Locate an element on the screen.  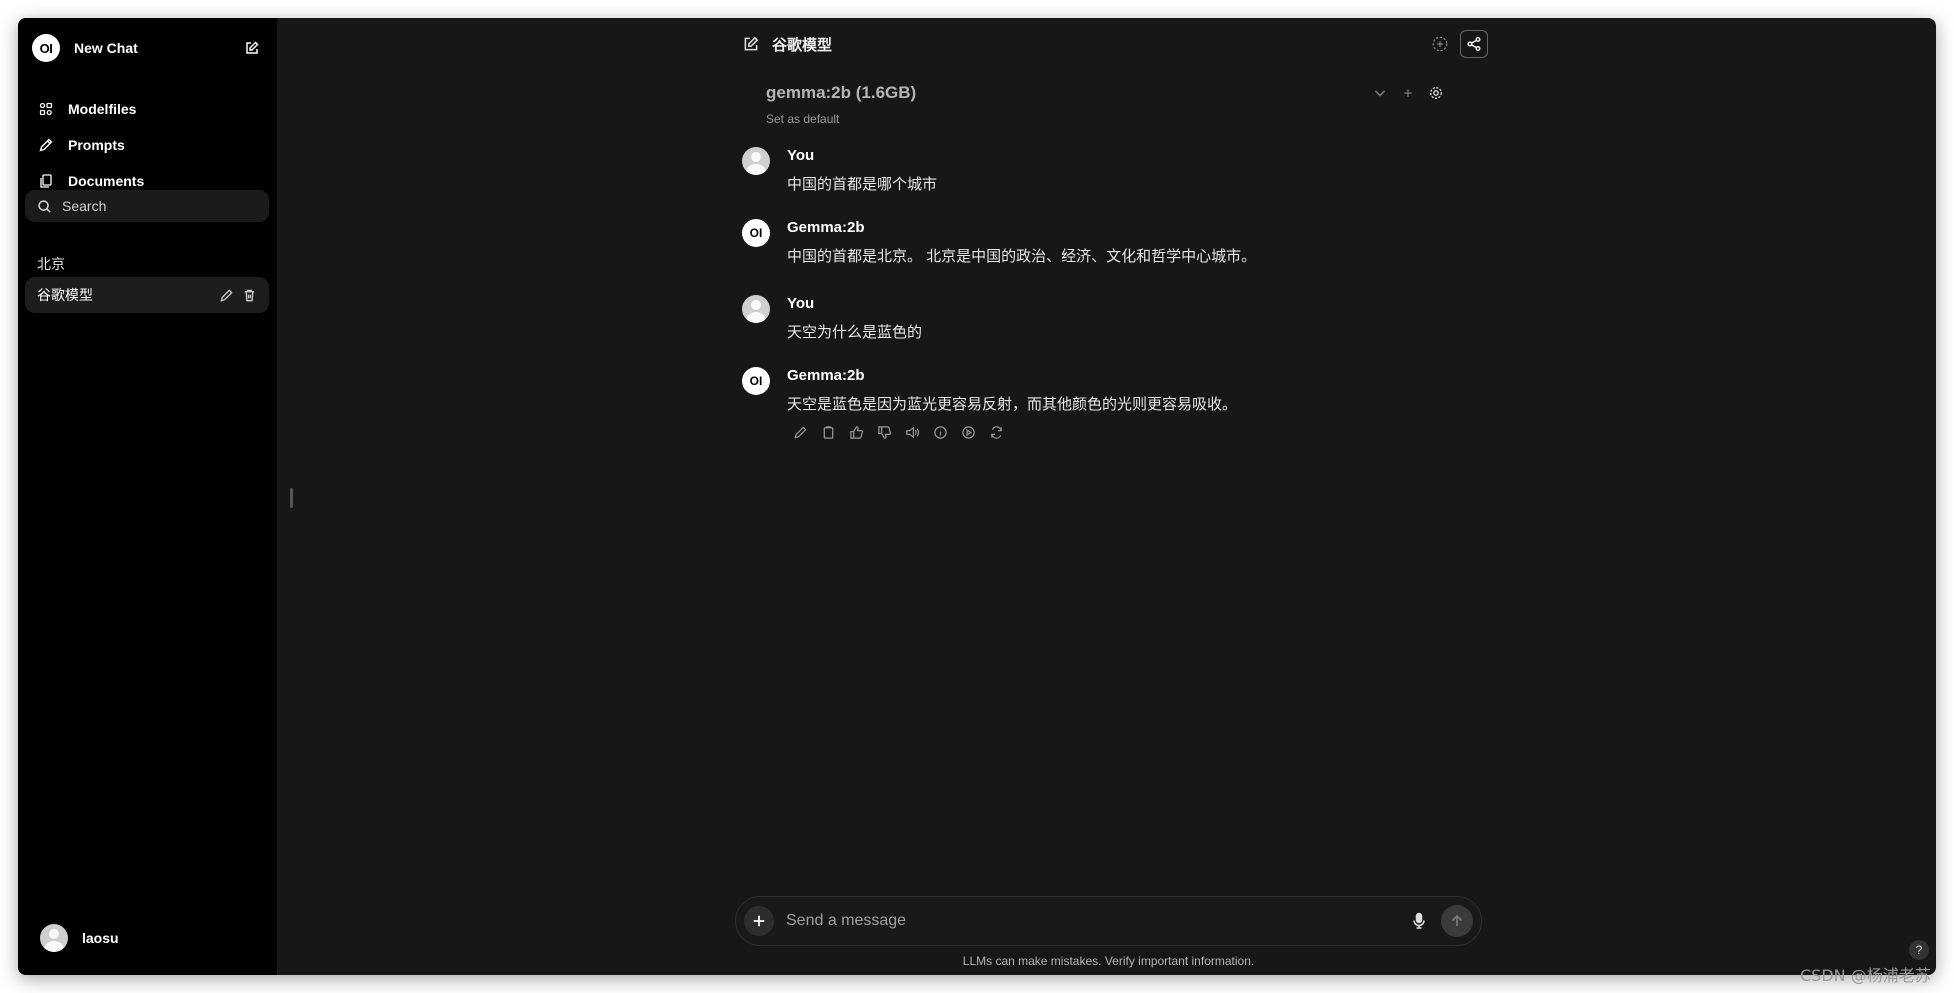
sidebar-item-label: Documents is located at coordinates (106, 181).